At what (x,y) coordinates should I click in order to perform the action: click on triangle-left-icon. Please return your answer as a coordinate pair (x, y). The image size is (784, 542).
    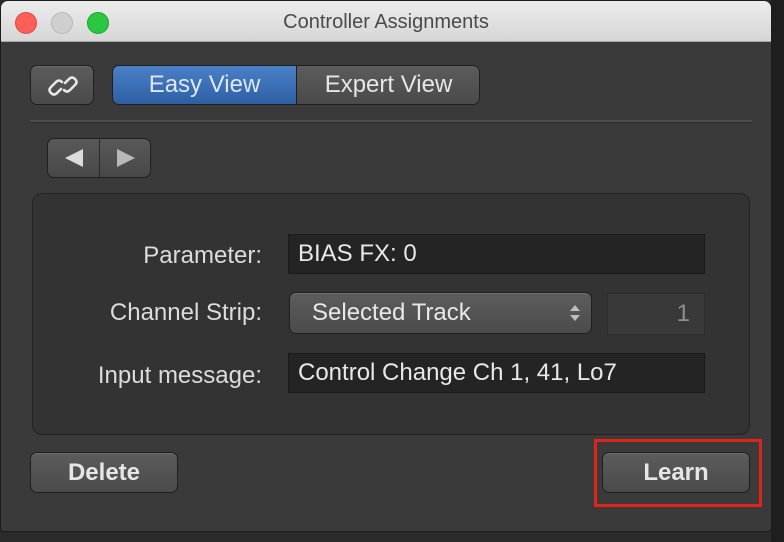
    Looking at the image, I should click on (74, 158).